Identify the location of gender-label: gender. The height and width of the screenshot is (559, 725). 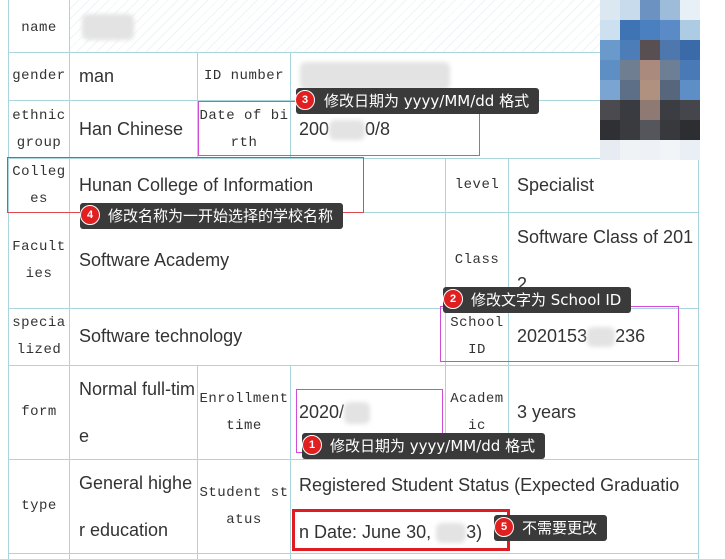
(39, 76).